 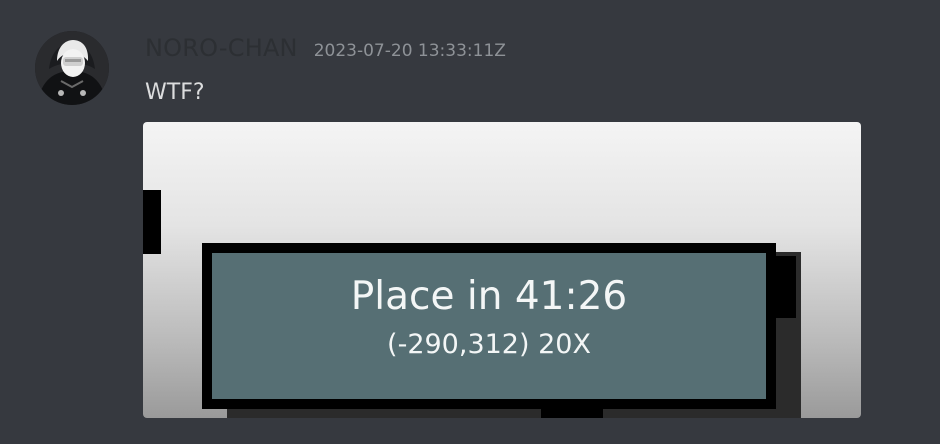 What do you see at coordinates (409, 51) in the screenshot?
I see `message-timestamp: 2023-07-20 13:33:11Z` at bounding box center [409, 51].